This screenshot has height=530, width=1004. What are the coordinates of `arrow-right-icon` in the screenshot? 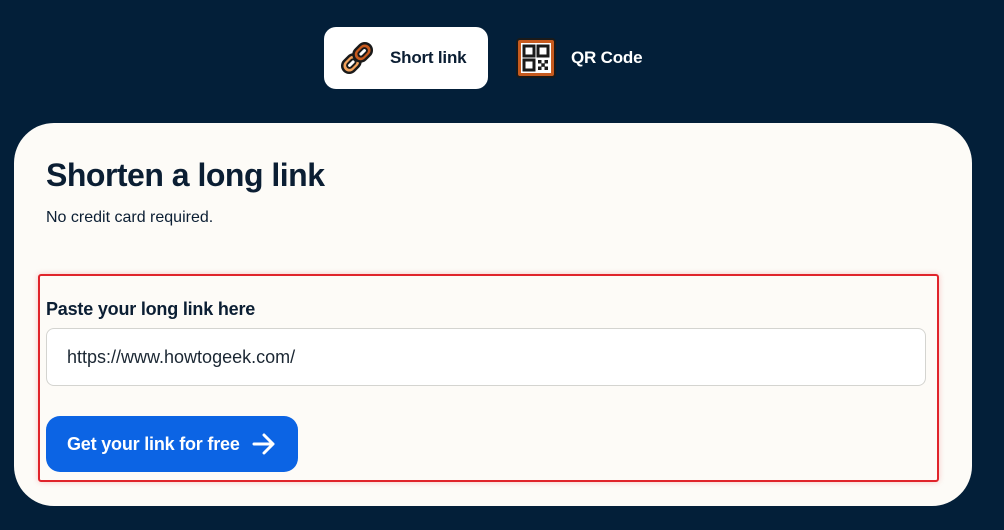 It's located at (264, 444).